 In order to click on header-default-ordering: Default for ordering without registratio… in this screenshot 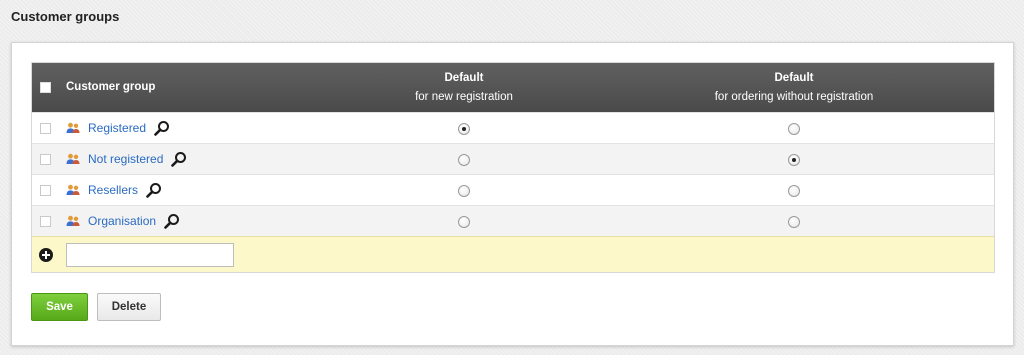, I will do `click(794, 88)`.